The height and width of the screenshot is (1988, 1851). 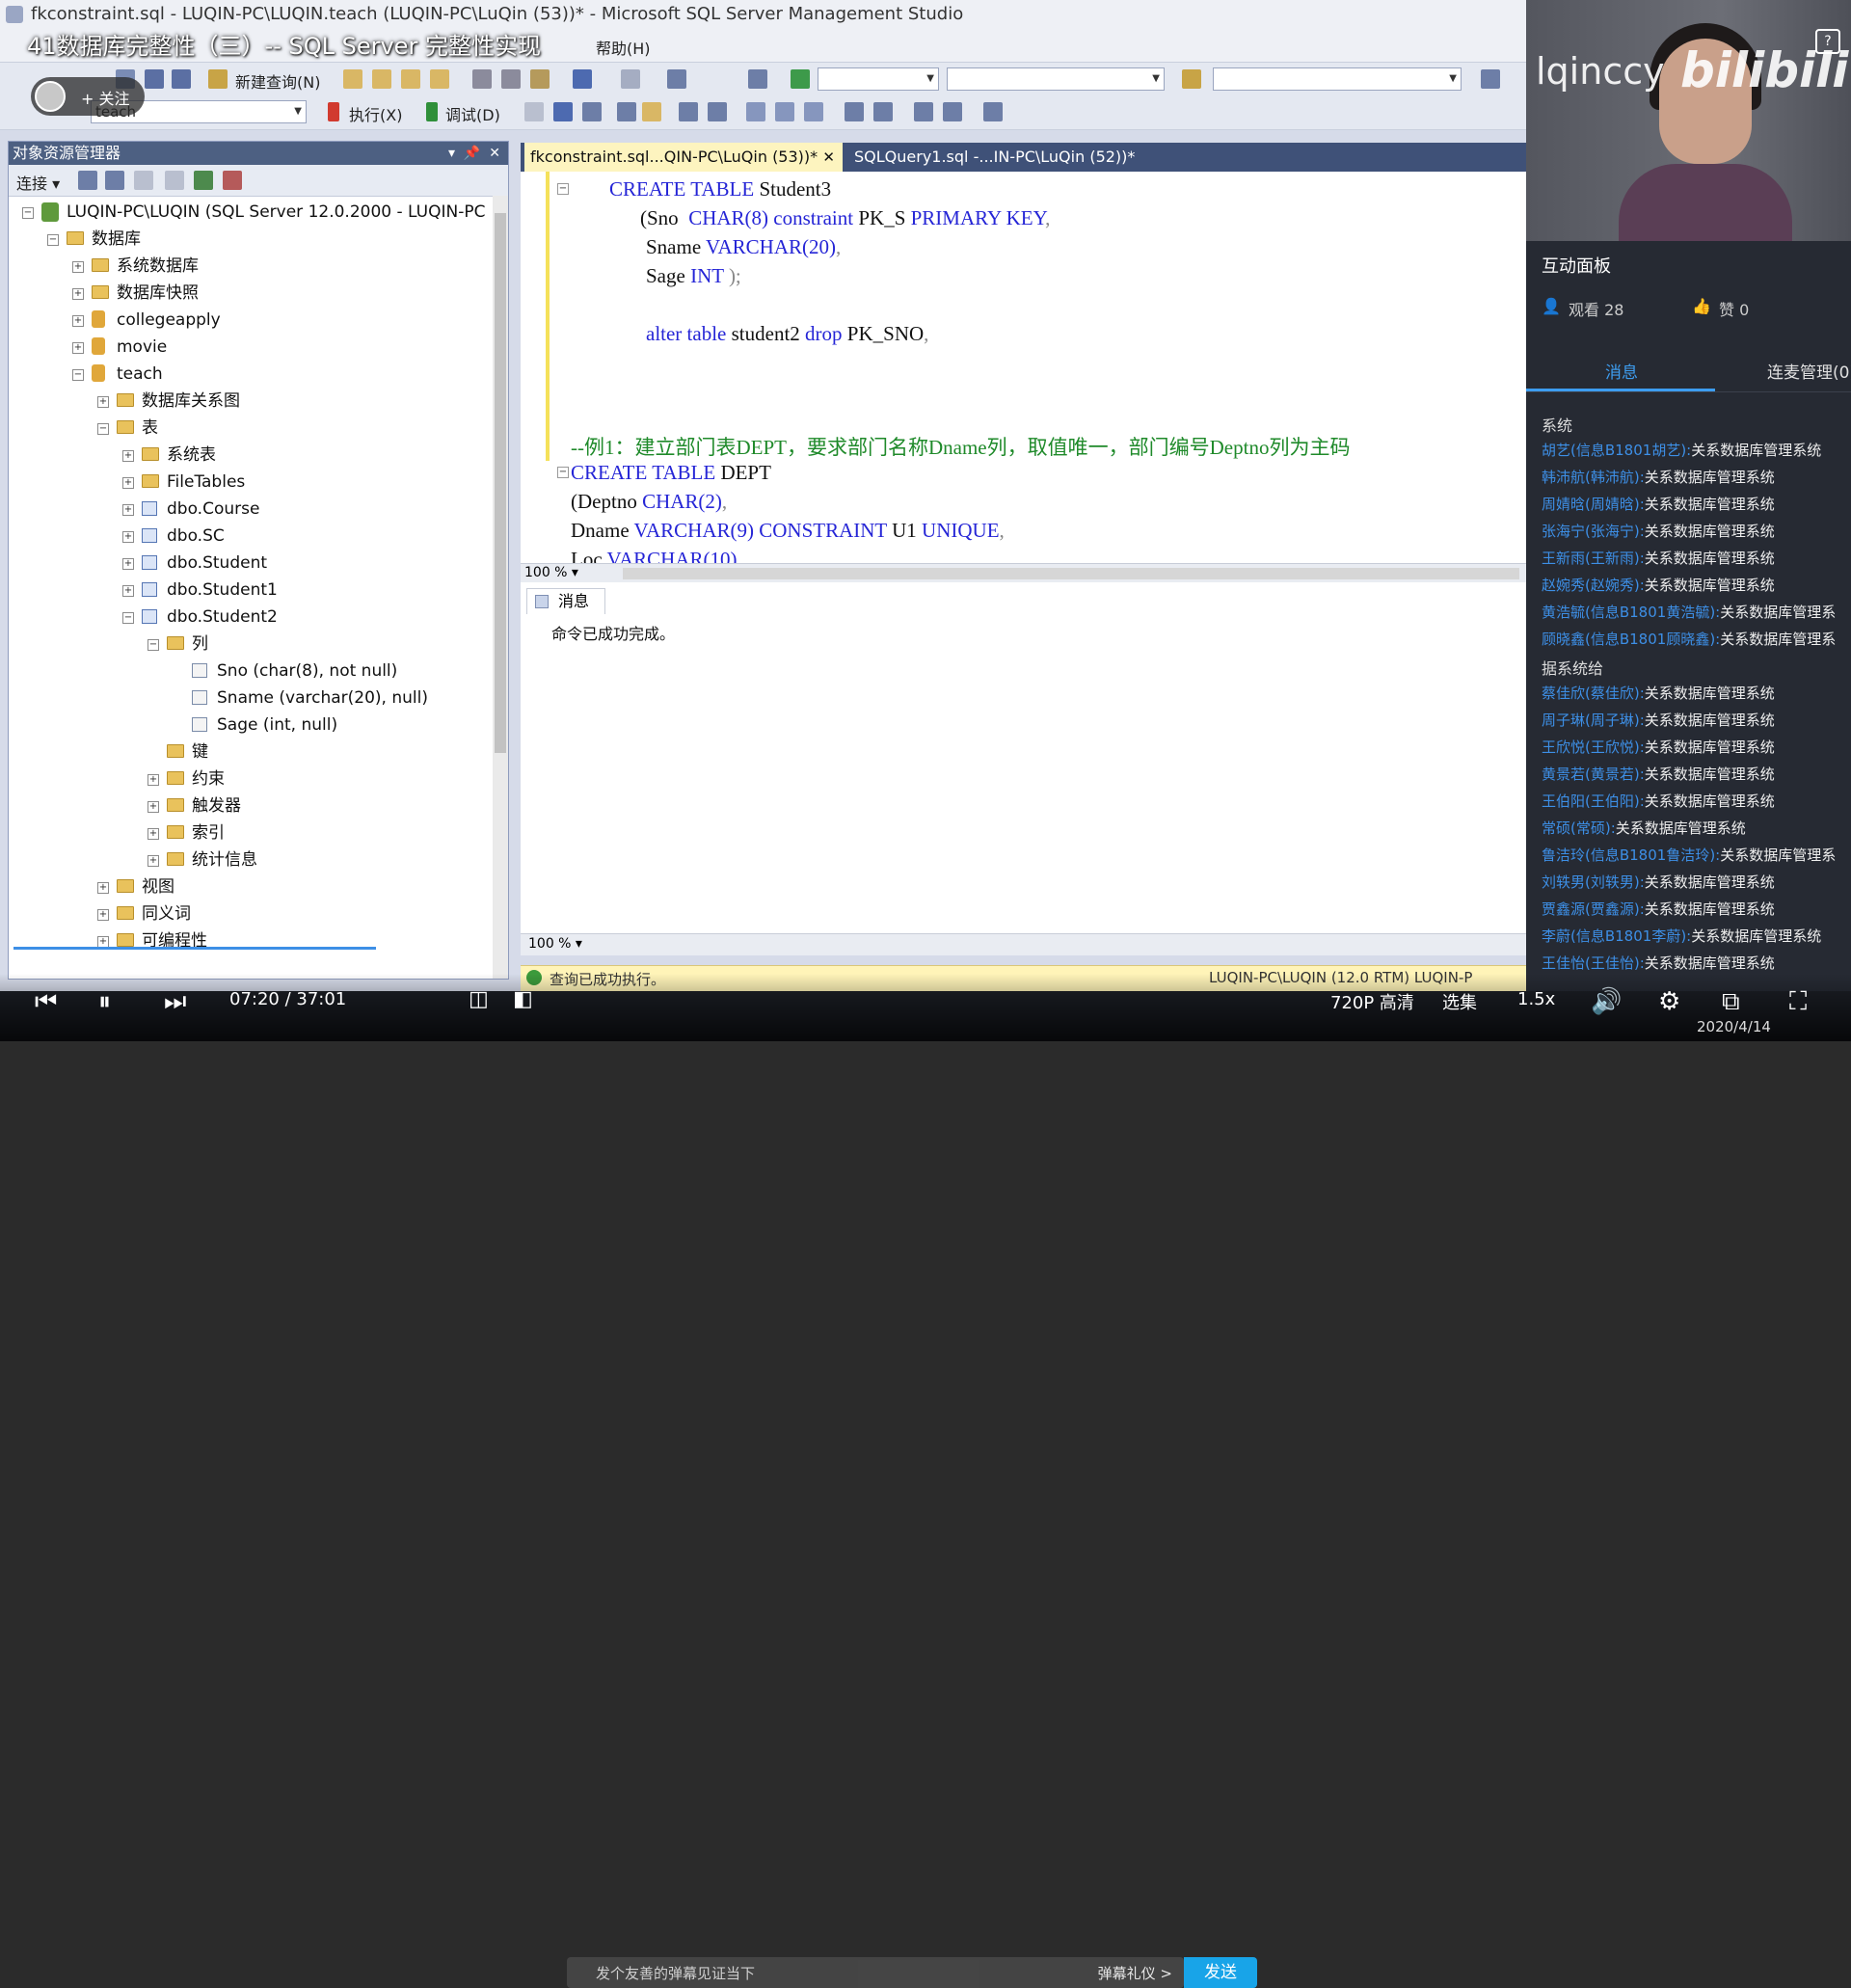 What do you see at coordinates (250, 348) in the screenshot?
I see `tree-node: + movie` at bounding box center [250, 348].